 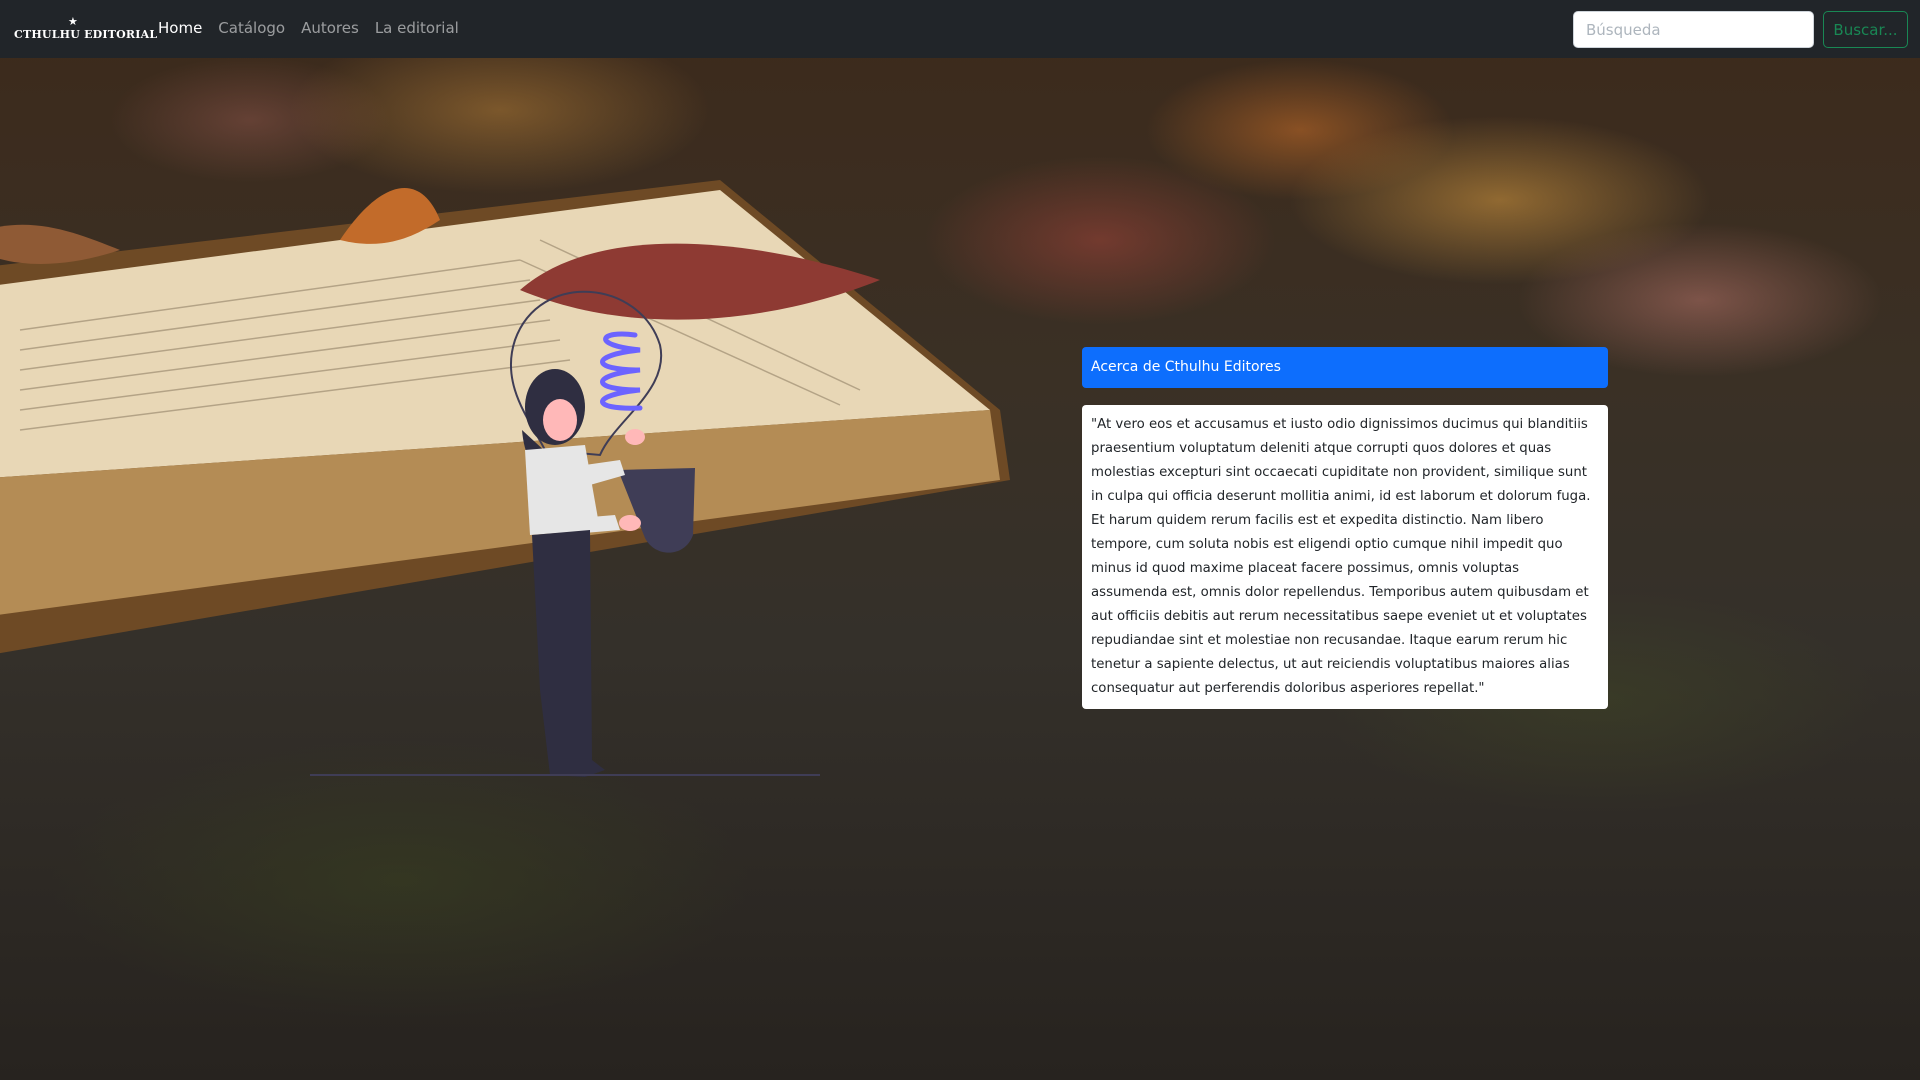 What do you see at coordinates (330, 28) in the screenshot?
I see `nav-link-autores: Autores` at bounding box center [330, 28].